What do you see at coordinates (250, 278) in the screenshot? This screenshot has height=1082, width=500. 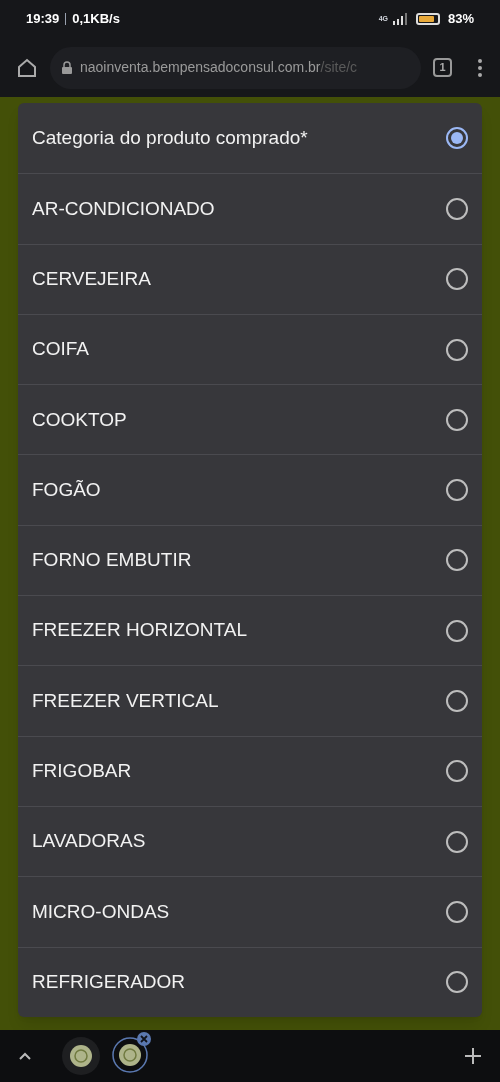 I see `option-row: CERVEJEIRA` at bounding box center [250, 278].